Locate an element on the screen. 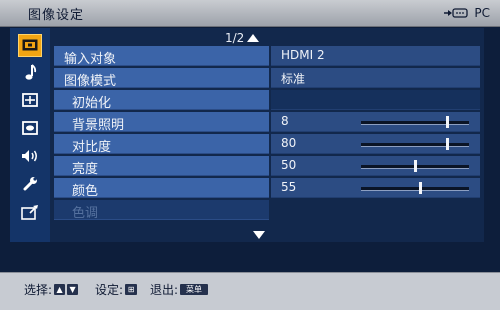 Image resolution: width=500 pixels, height=310 pixels. status-exit: 退出: 菜单 is located at coordinates (179, 289).